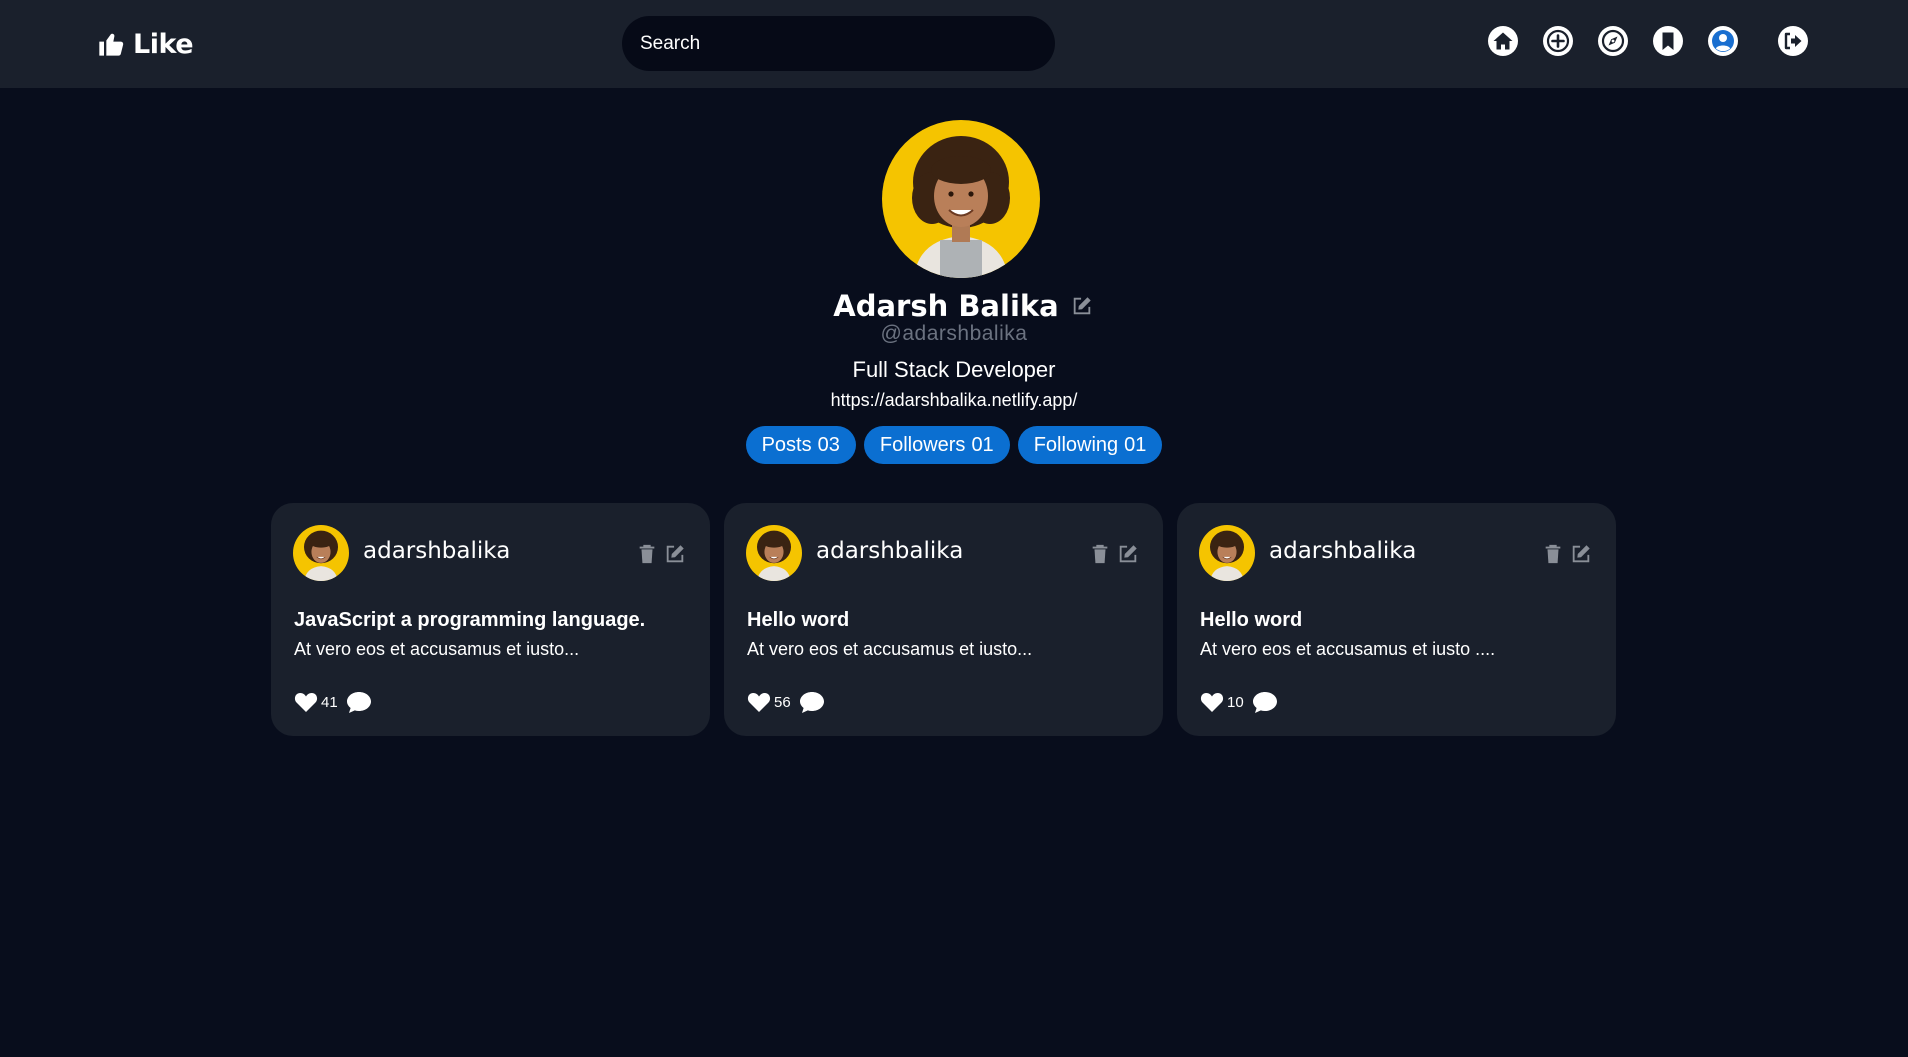 This screenshot has height=1057, width=1908. I want to click on stat-label: Posts, so click(786, 444).